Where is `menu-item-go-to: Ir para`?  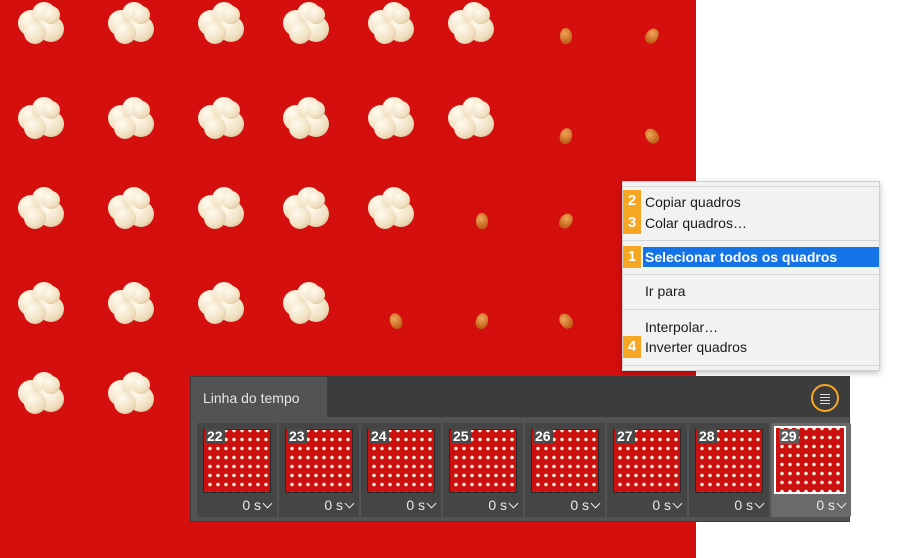
menu-item-go-to: Ir para is located at coordinates (751, 291).